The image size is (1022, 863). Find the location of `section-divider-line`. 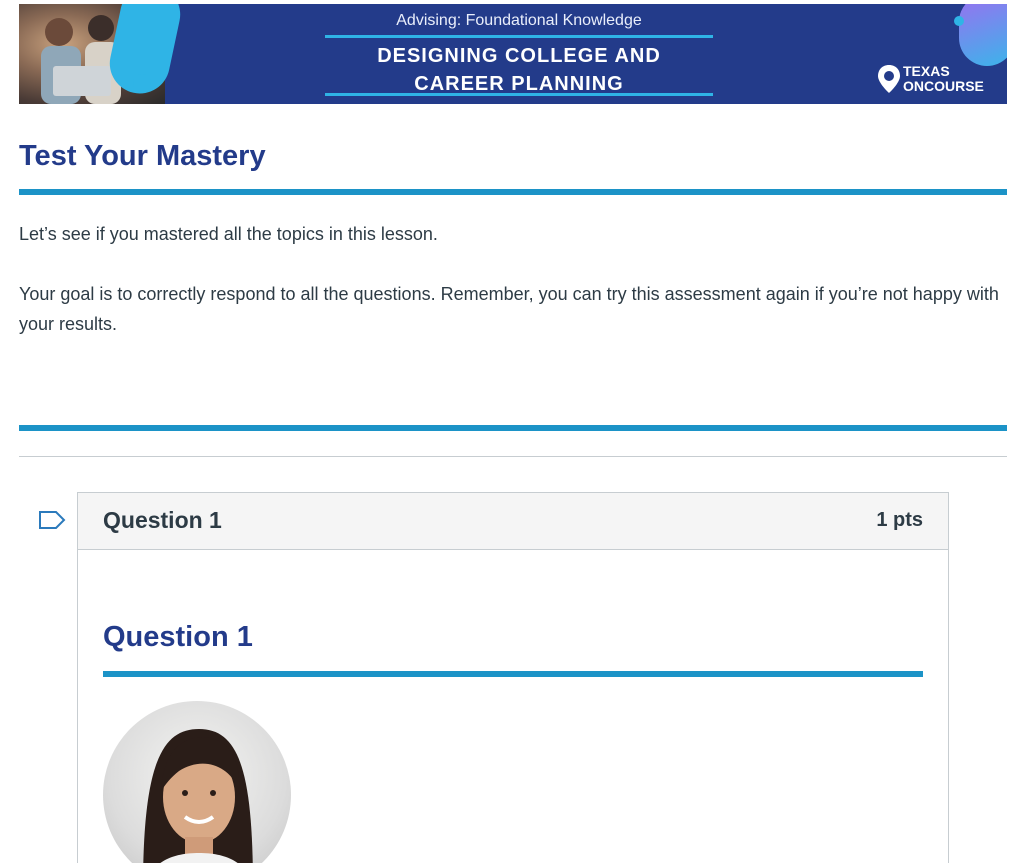

section-divider-line is located at coordinates (513, 456).